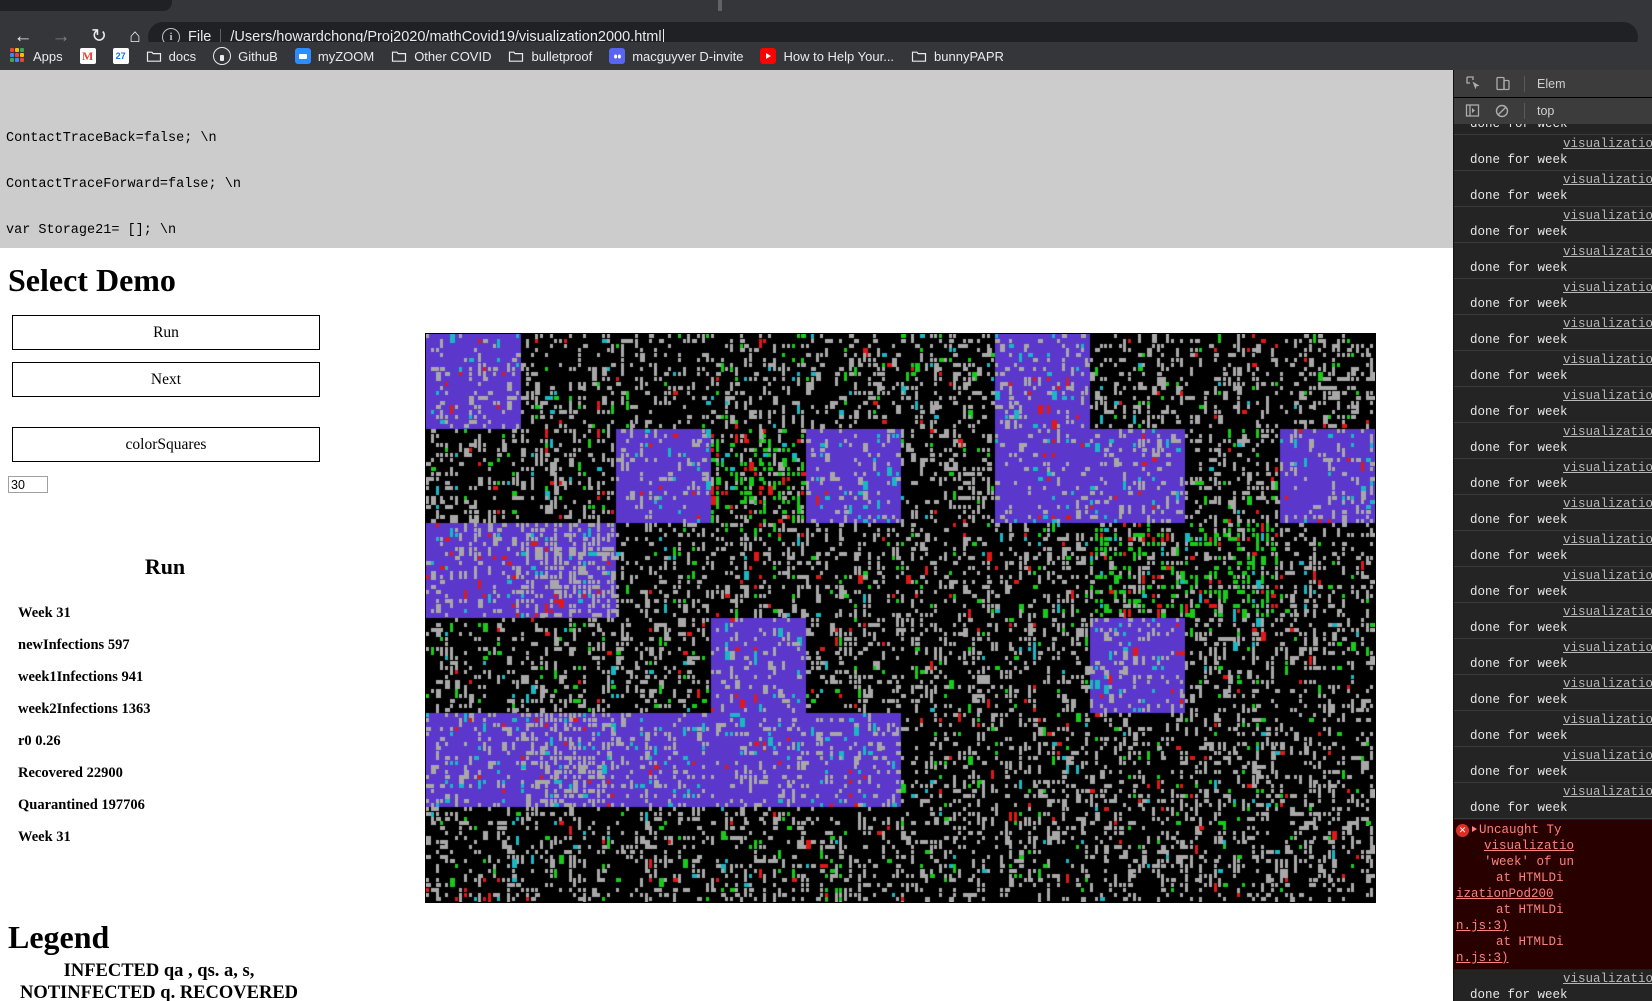  What do you see at coordinates (1474, 84) in the screenshot?
I see `inspect-cursor-icon` at bounding box center [1474, 84].